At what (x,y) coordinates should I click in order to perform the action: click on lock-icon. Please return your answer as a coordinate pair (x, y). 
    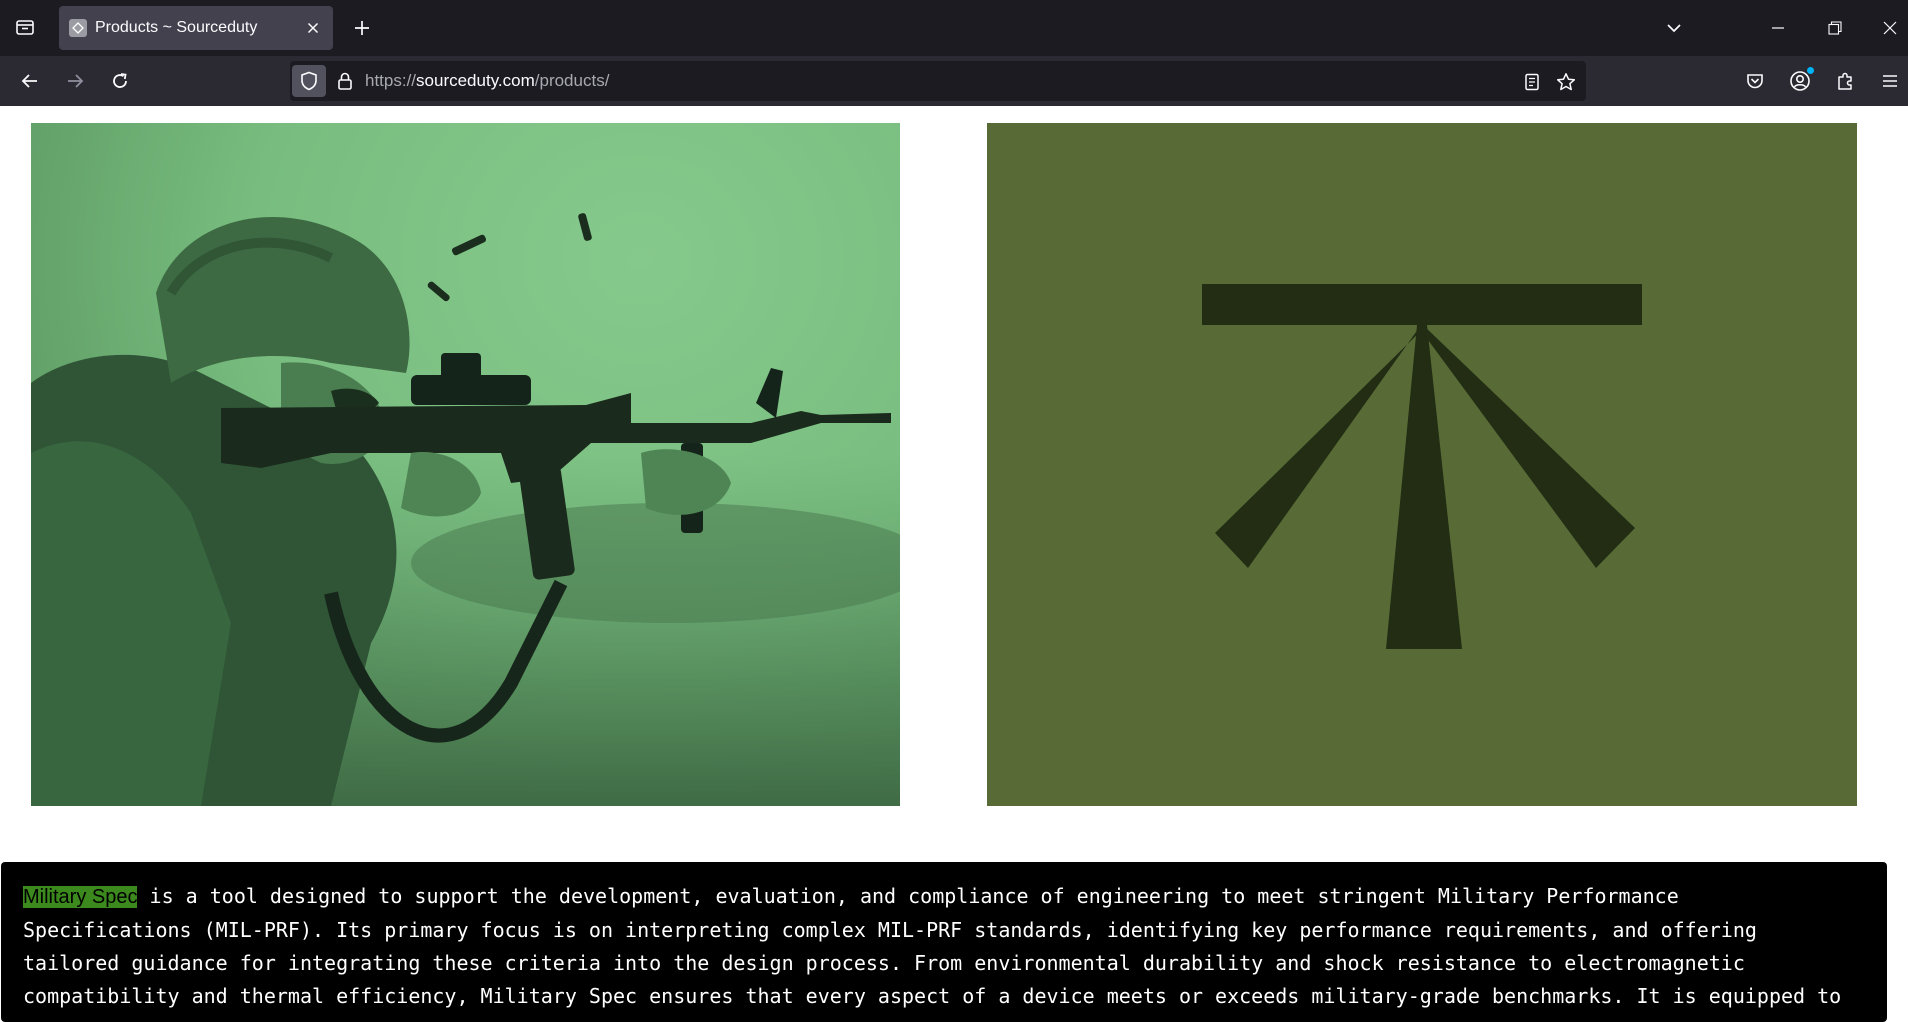
    Looking at the image, I should click on (345, 81).